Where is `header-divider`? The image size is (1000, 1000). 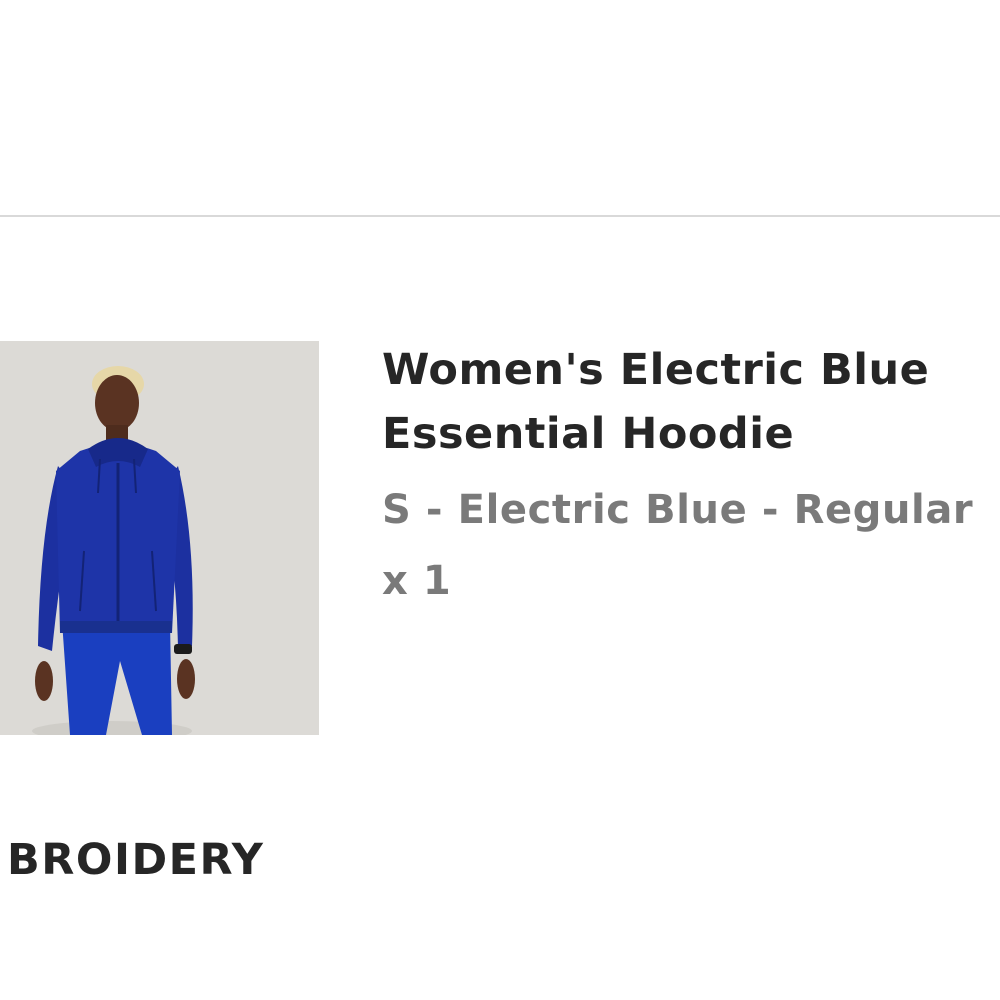 header-divider is located at coordinates (500, 216).